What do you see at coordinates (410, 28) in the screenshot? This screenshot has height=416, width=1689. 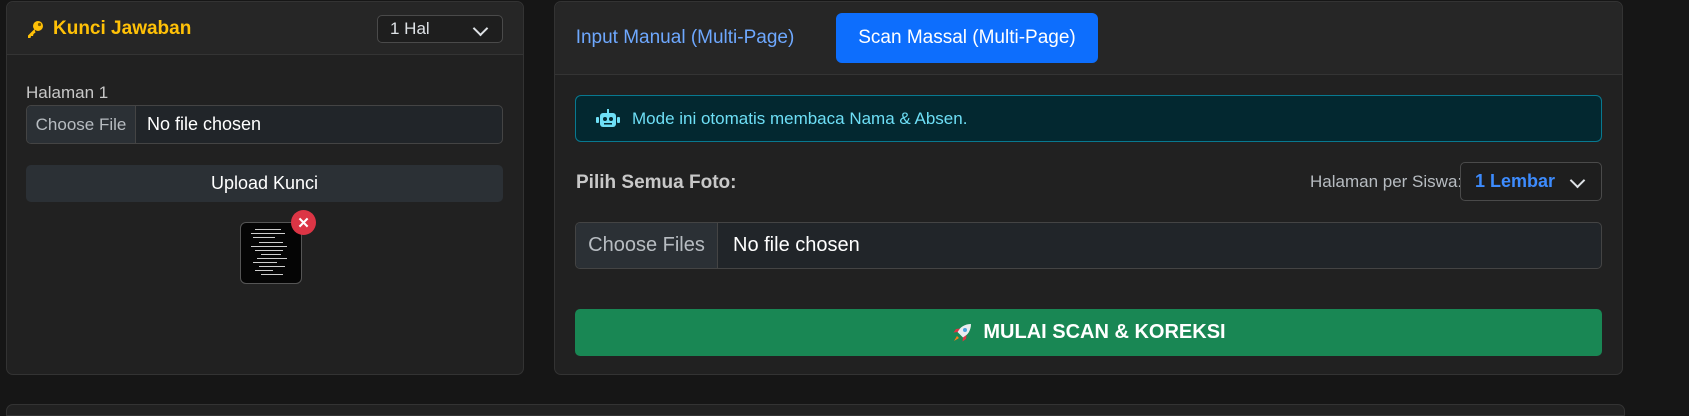 I see `page-count-value: 1 Hal` at bounding box center [410, 28].